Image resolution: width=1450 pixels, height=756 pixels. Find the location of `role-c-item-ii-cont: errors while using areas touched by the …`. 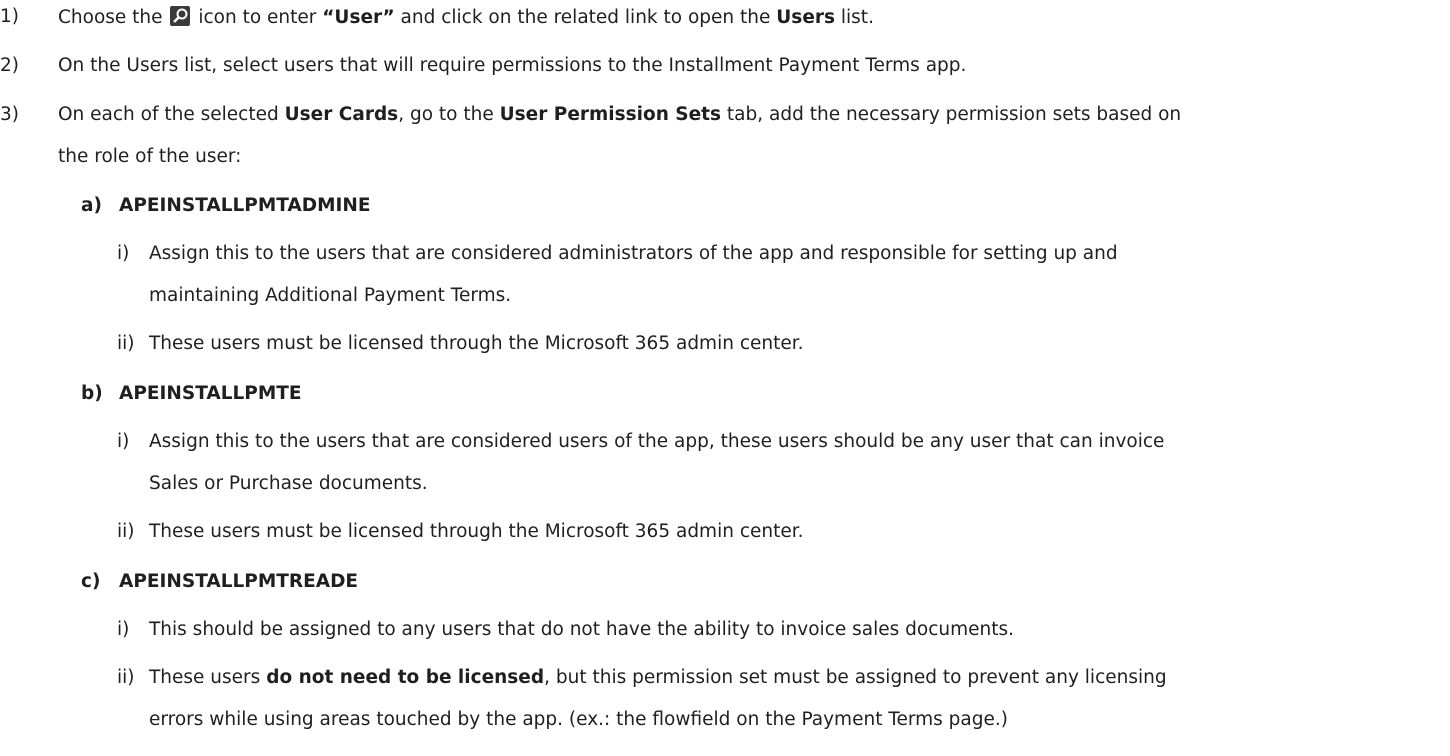

role-c-item-ii-cont: errors while using areas touched by the … is located at coordinates (578, 719).